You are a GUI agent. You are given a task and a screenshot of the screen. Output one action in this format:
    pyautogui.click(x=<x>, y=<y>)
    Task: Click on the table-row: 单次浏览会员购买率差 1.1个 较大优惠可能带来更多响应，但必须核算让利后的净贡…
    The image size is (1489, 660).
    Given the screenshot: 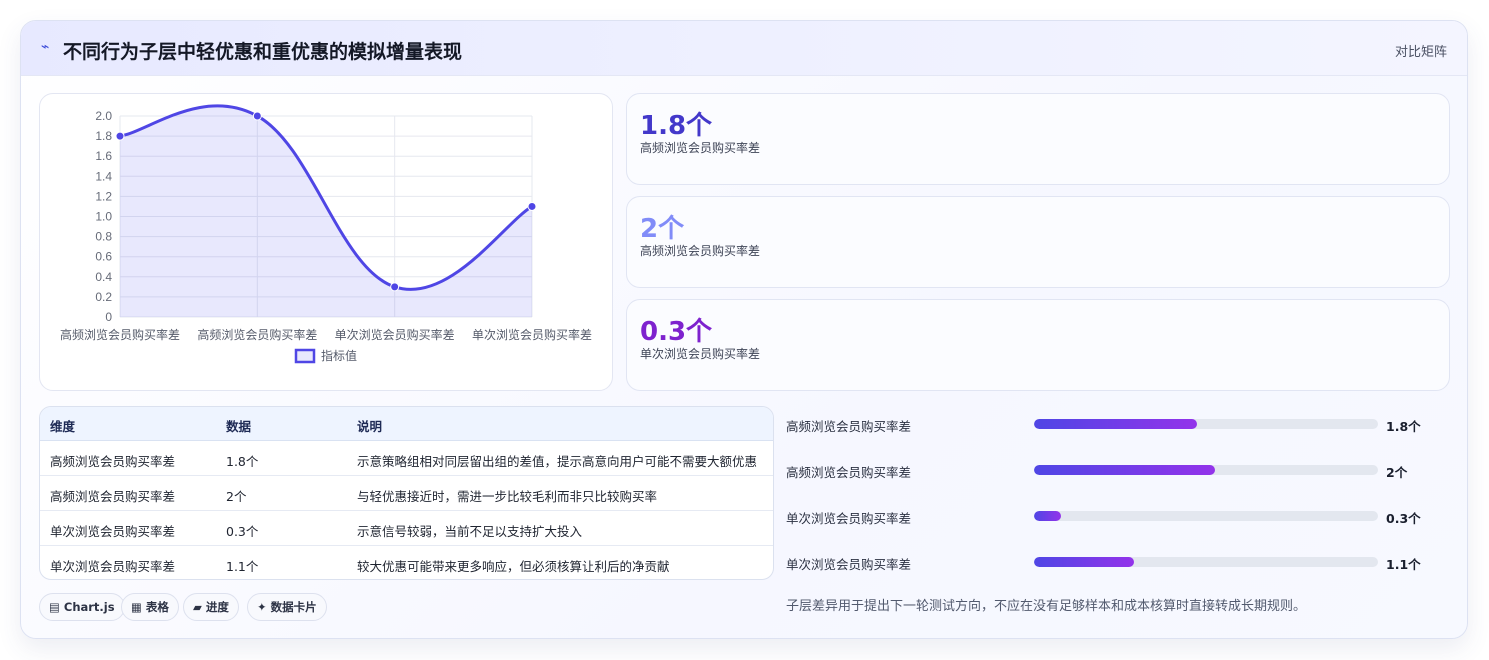 What is the action you would take?
    pyautogui.click(x=406, y=562)
    